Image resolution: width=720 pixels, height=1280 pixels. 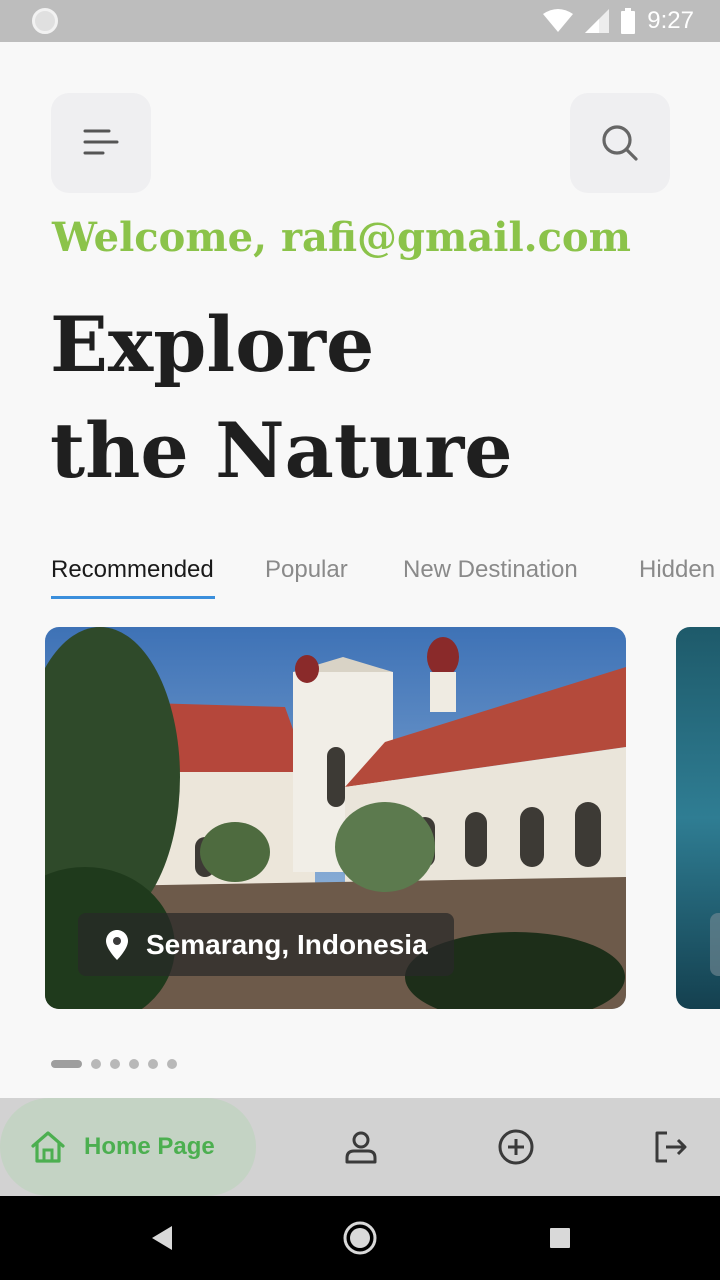 I want to click on menu-icon, so click(x=101, y=142).